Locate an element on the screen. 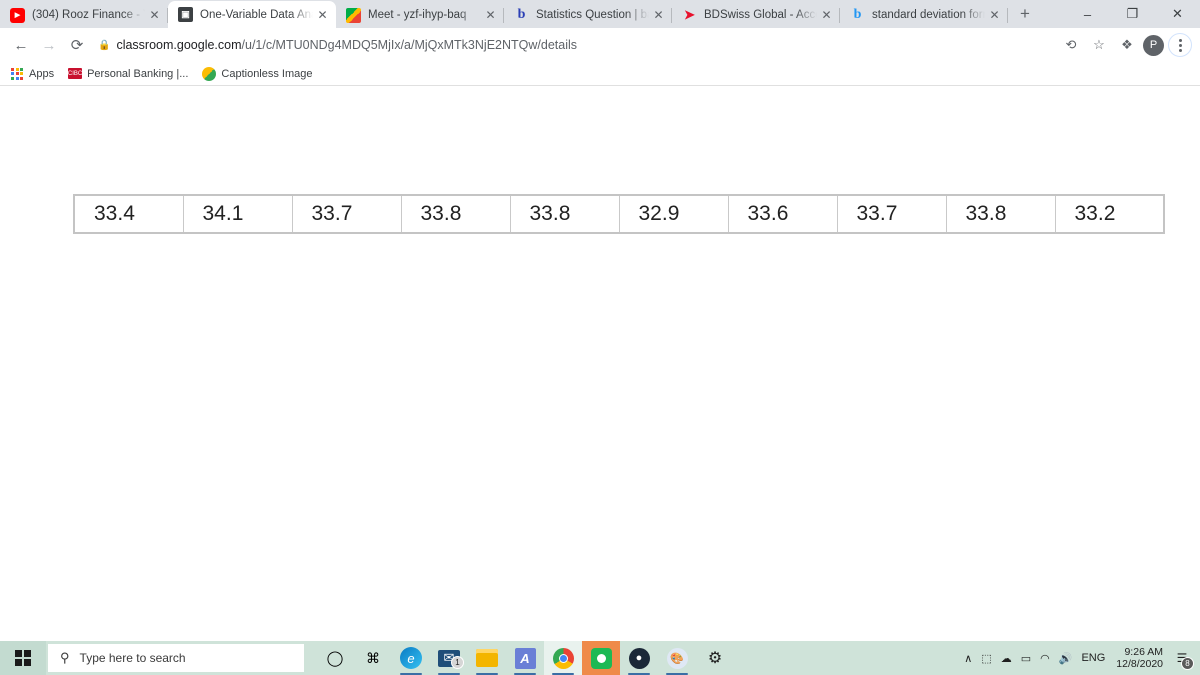 The width and height of the screenshot is (1200, 675). google-chrome-icon is located at coordinates (563, 658).